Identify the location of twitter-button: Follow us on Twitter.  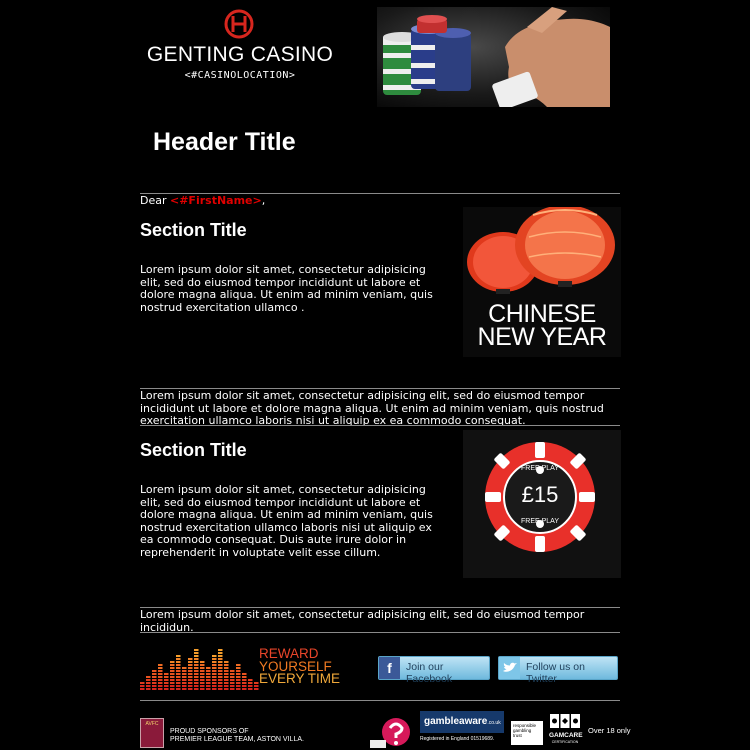
(558, 670).